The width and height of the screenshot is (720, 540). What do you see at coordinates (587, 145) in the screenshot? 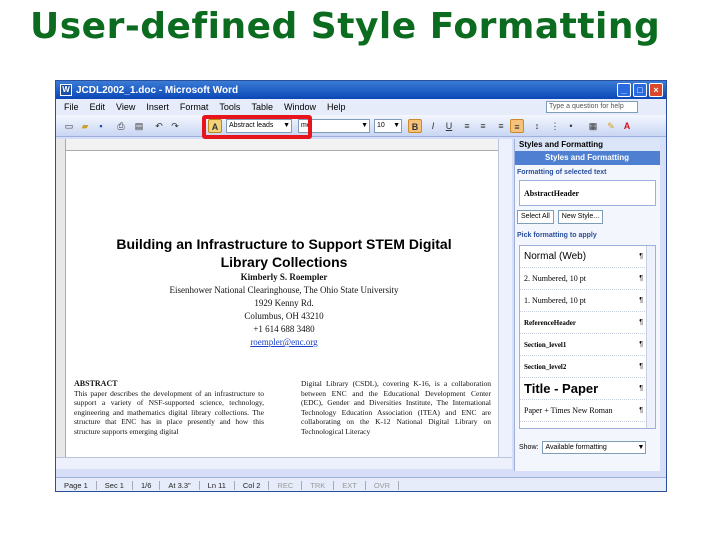
I see `task-pane-header: Styles and Formatting` at bounding box center [587, 145].